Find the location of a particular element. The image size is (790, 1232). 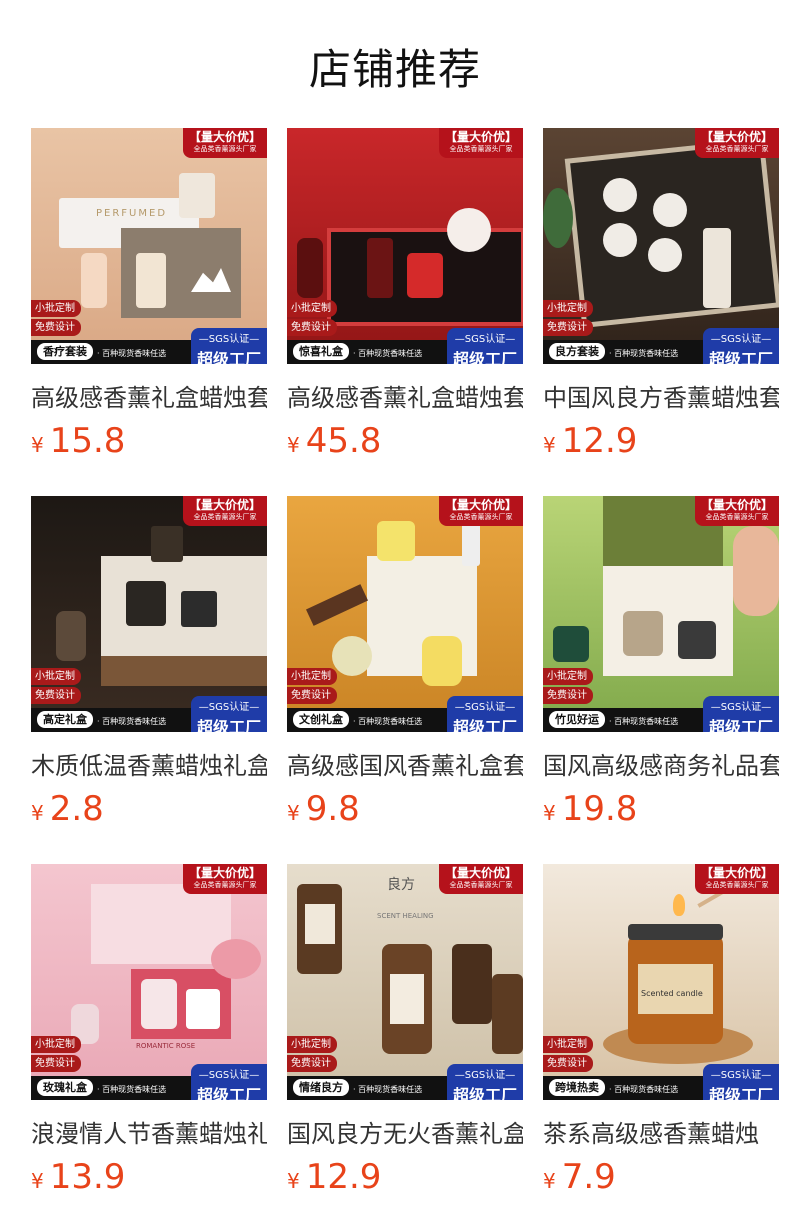

series-label: 文创礼盒 is located at coordinates (321, 719).